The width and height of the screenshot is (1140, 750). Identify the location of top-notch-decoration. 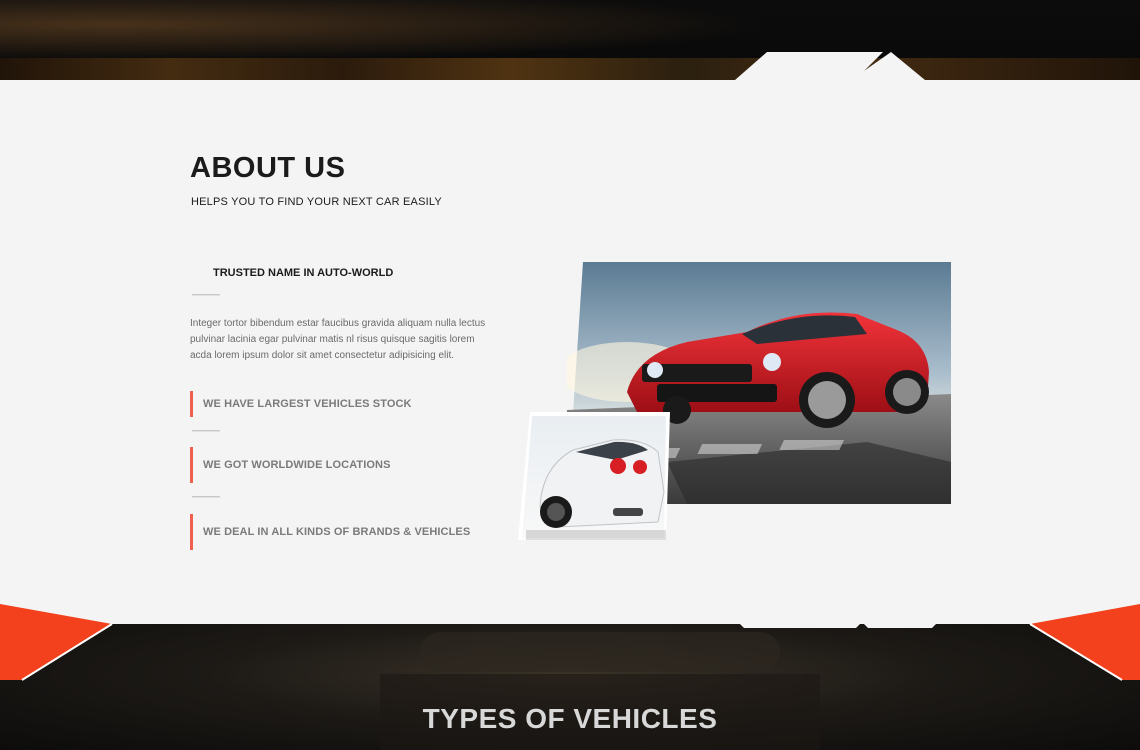
(830, 66).